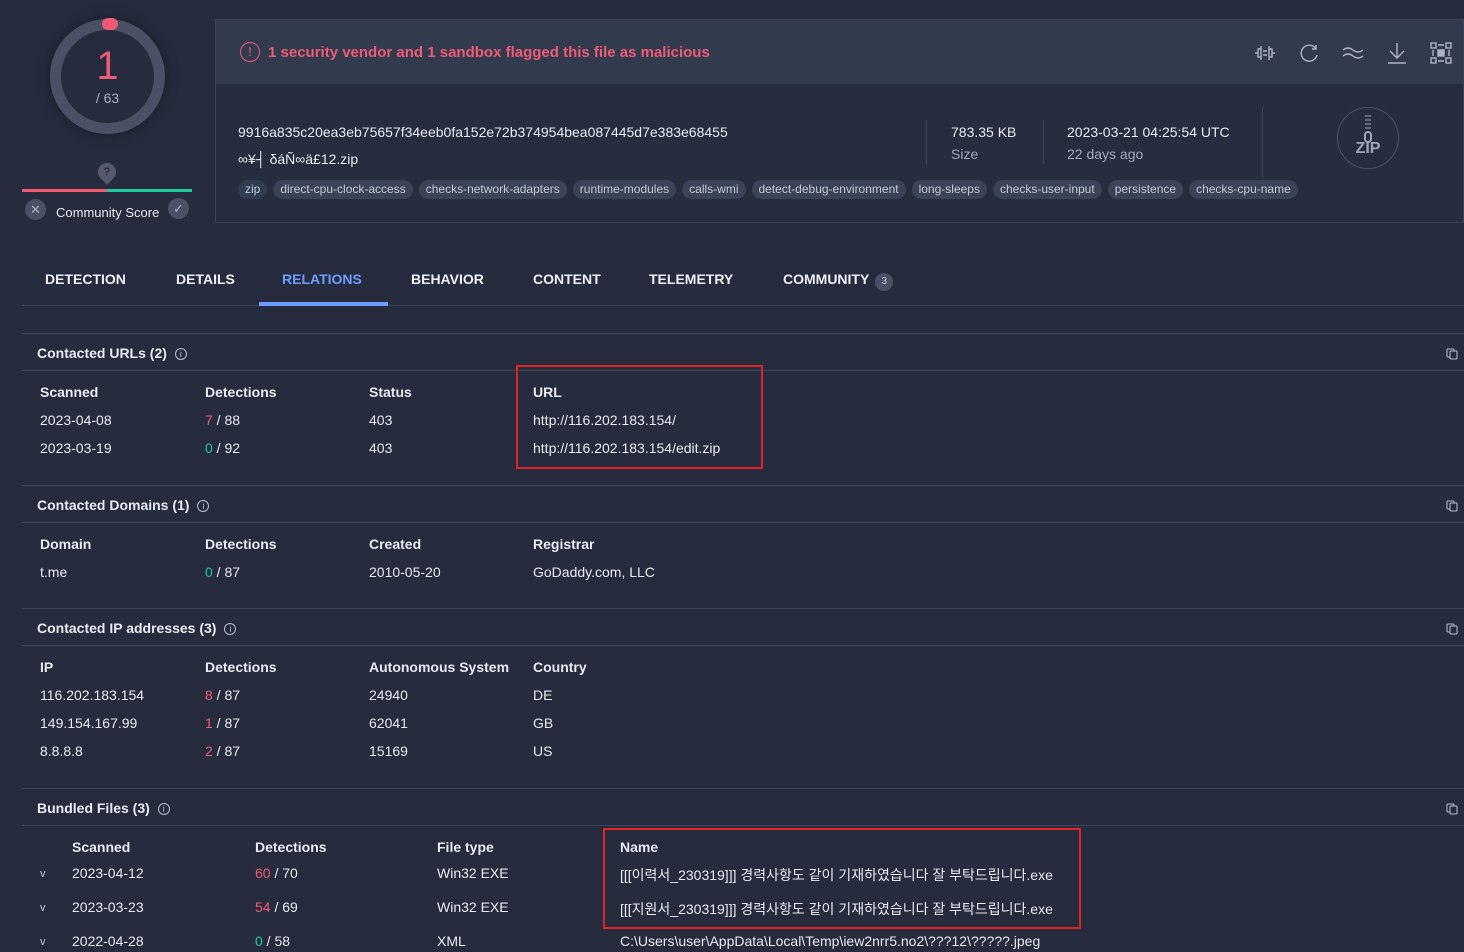 This screenshot has height=952, width=1464. What do you see at coordinates (405, 572) in the screenshot?
I see `domains-cell-created: 2010-05-20` at bounding box center [405, 572].